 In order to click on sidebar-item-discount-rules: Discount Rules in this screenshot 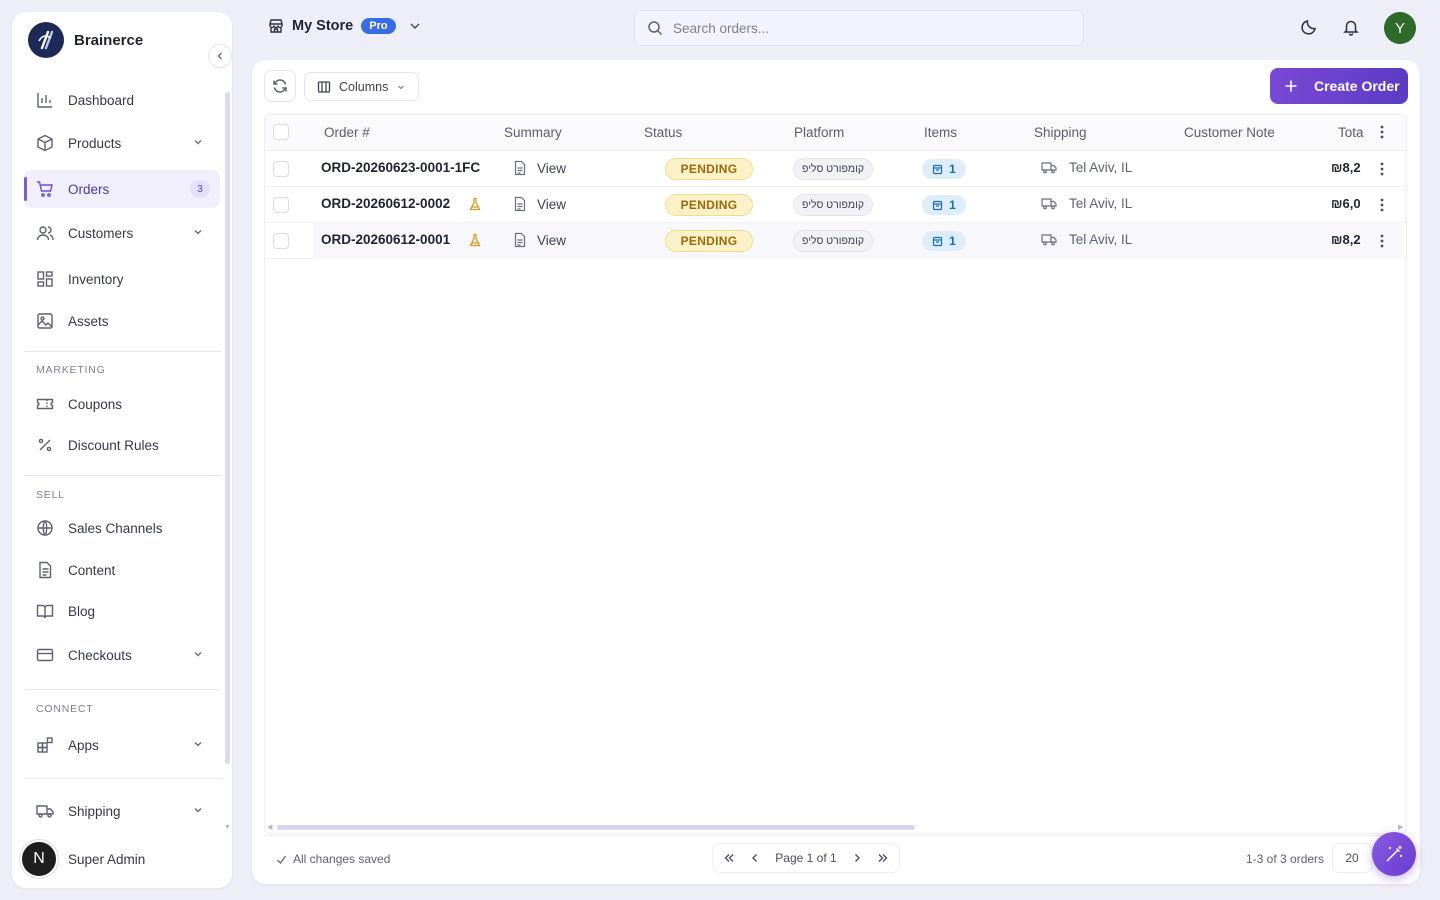, I will do `click(122, 445)`.